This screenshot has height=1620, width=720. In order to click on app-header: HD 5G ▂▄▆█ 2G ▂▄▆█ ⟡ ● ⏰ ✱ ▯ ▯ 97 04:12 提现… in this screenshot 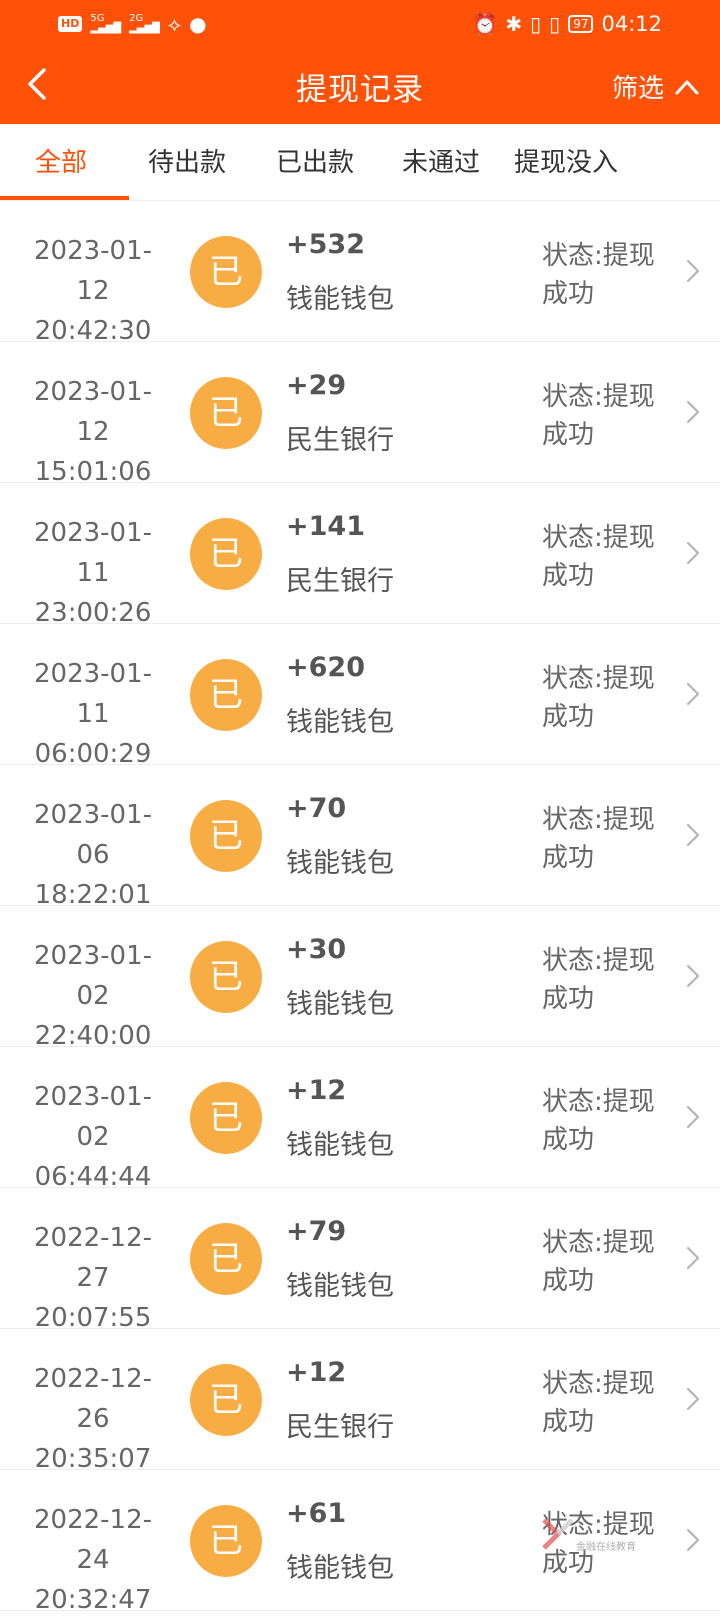, I will do `click(360, 62)`.